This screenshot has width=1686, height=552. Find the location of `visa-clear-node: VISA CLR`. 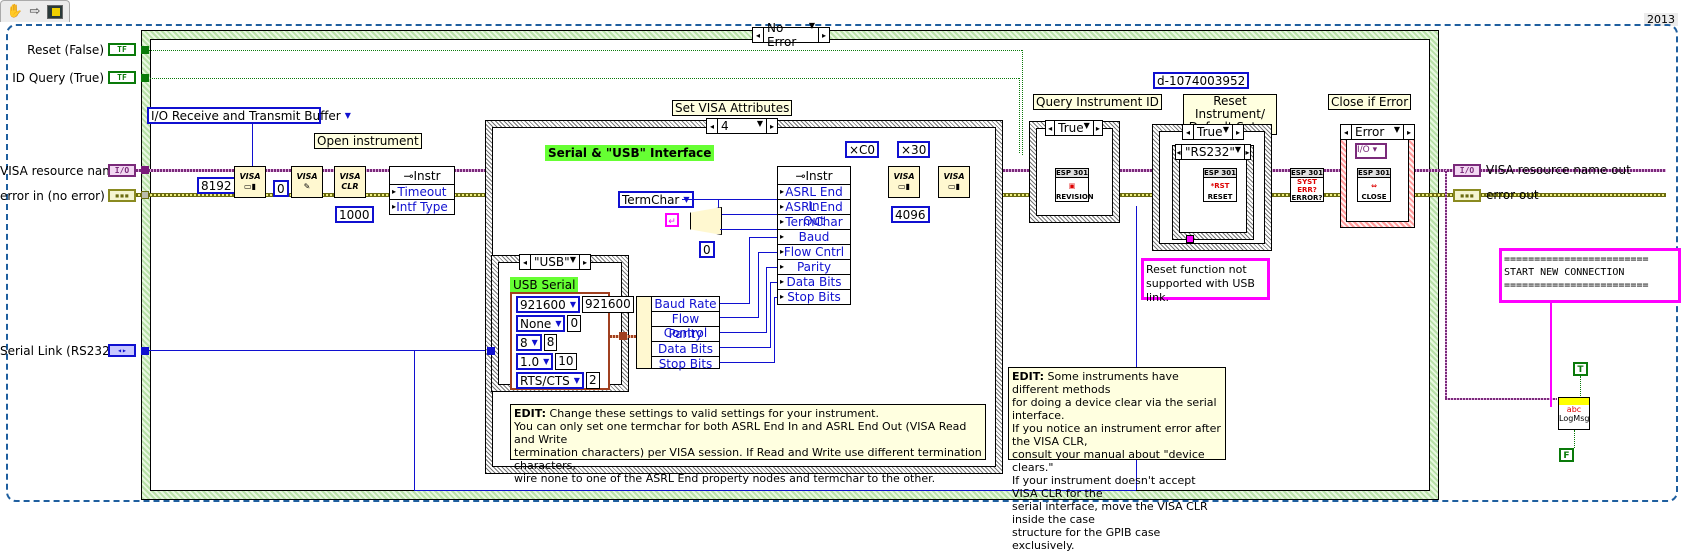

visa-clear-node: VISA CLR is located at coordinates (350, 182).